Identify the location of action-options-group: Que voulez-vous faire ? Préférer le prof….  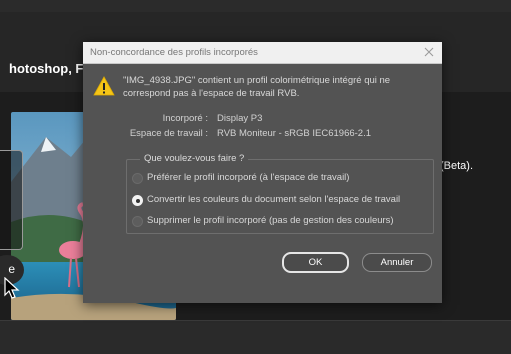
(280, 193).